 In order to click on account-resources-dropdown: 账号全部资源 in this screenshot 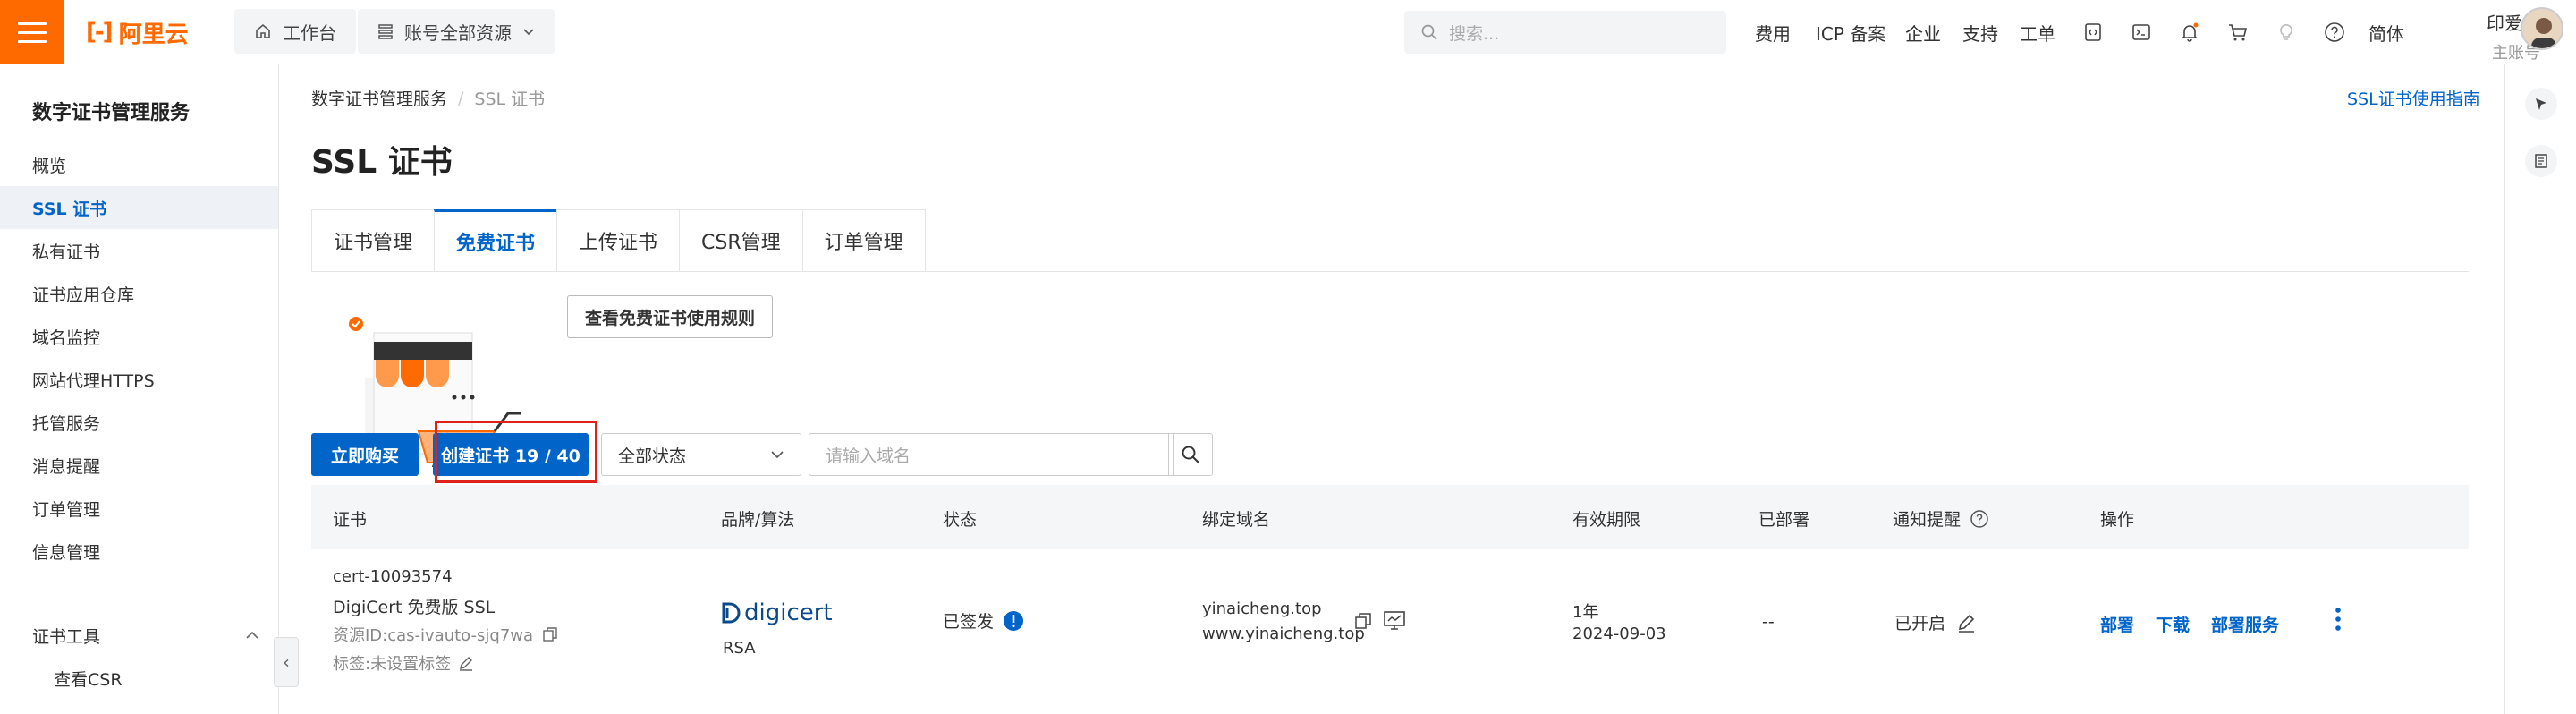, I will do `click(456, 31)`.